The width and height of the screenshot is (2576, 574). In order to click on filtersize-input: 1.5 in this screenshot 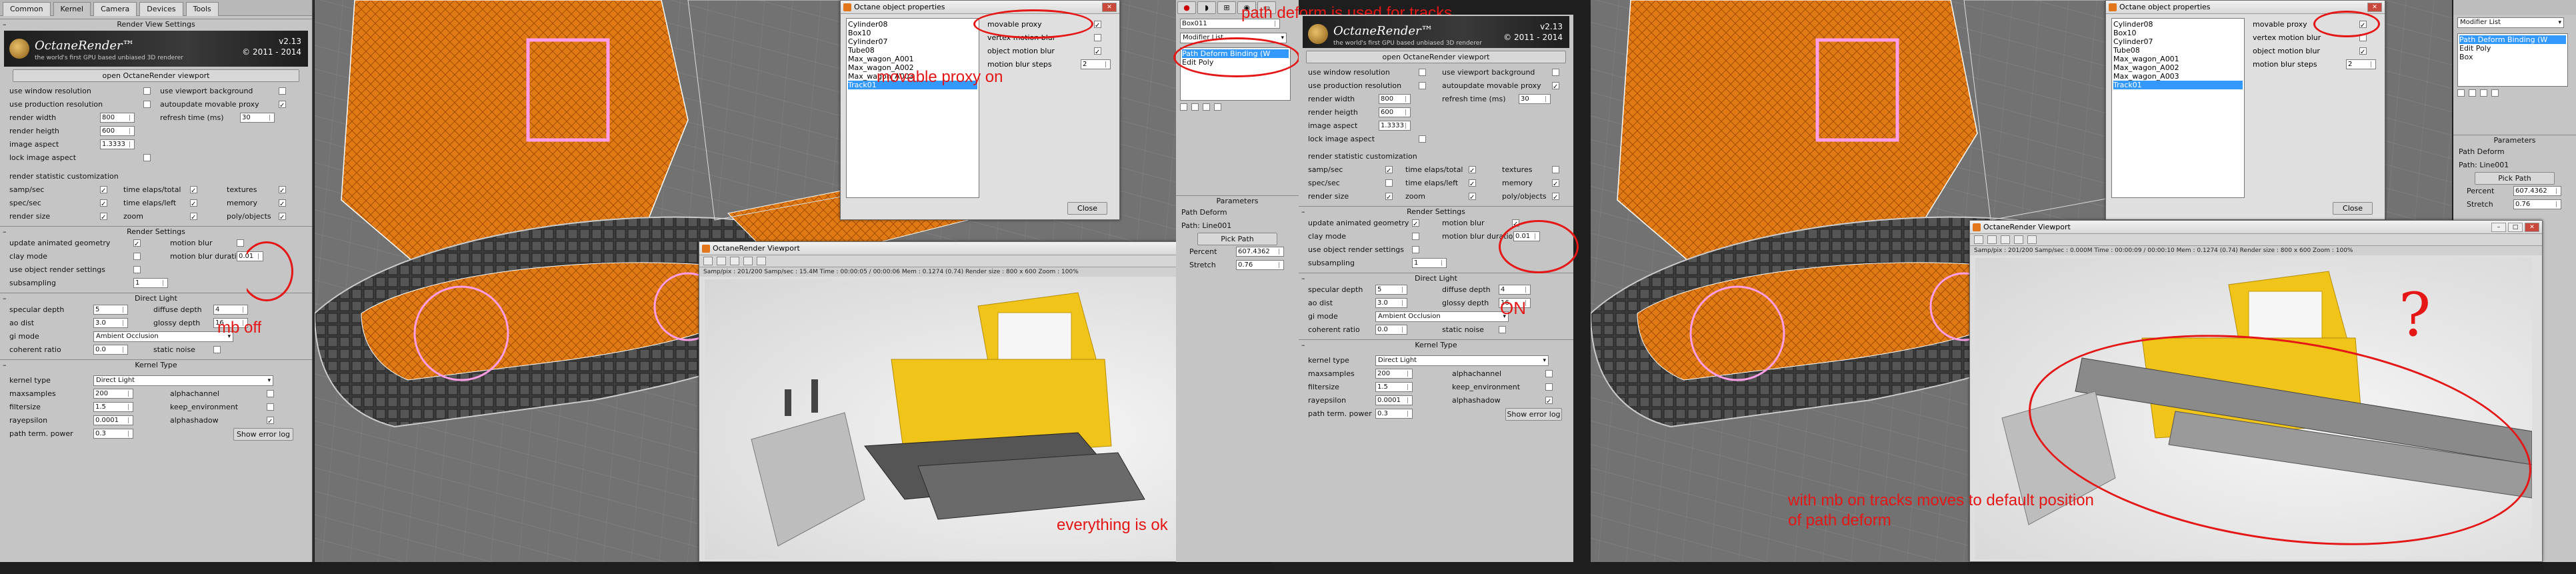, I will do `click(113, 407)`.